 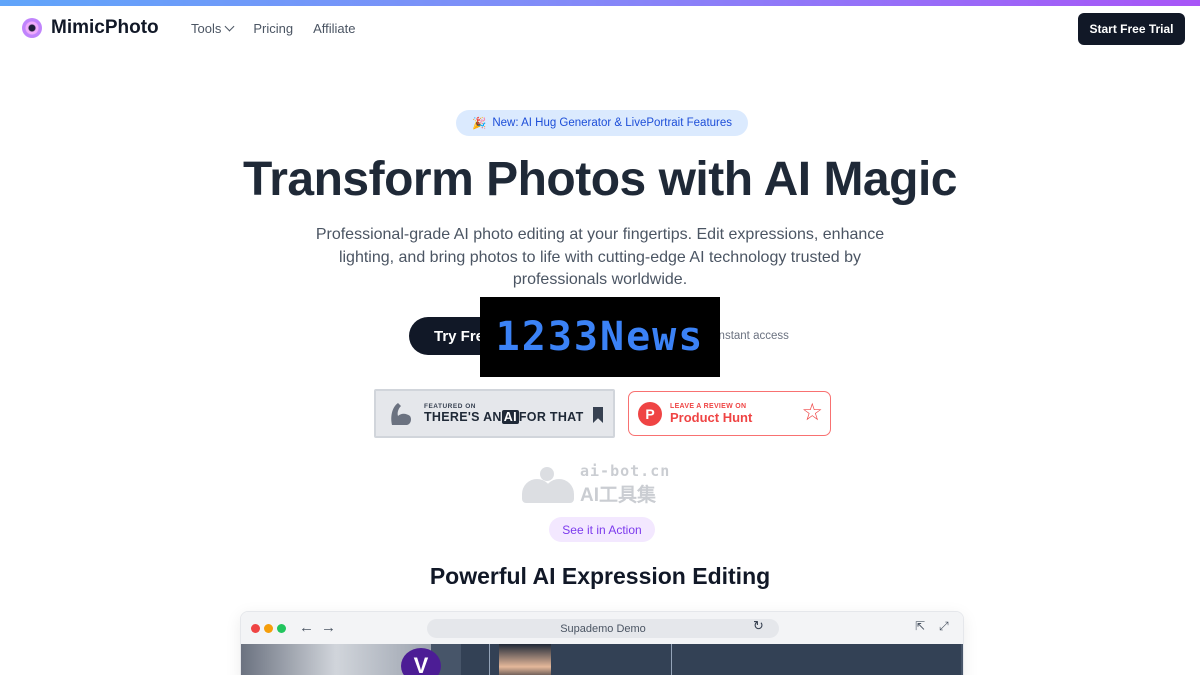 I want to click on aithat-big-text: THERE'S AN AI FOR THAT, so click(x=504, y=417).